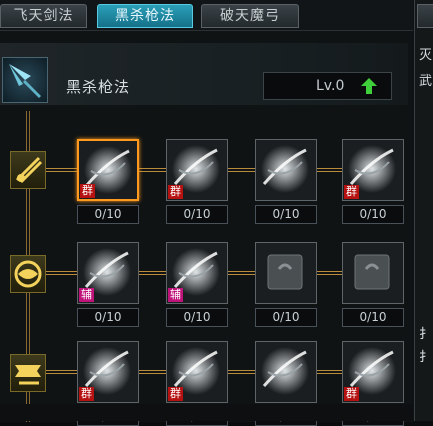 The width and height of the screenshot is (433, 426). What do you see at coordinates (25, 80) in the screenshot?
I see `spear-class-icon` at bounding box center [25, 80].